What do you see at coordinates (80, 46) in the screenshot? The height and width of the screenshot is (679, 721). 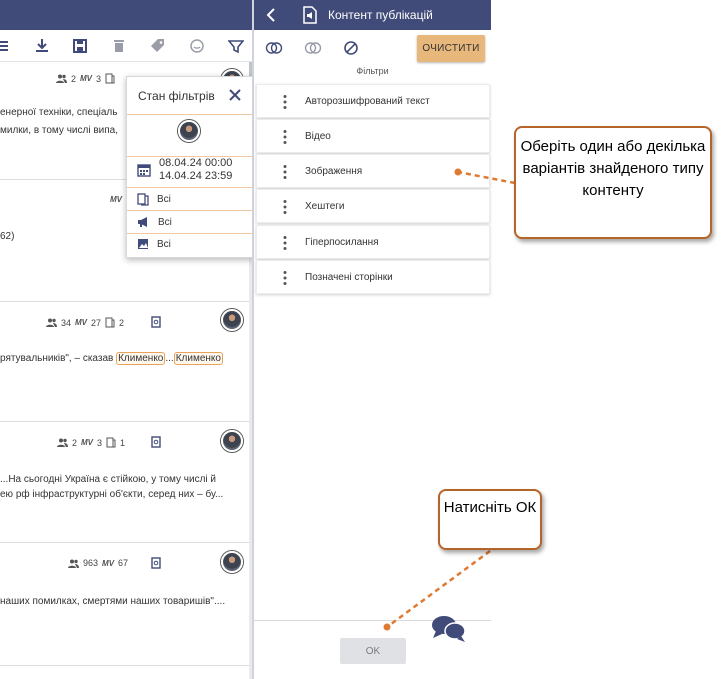 I see `save-icon` at bounding box center [80, 46].